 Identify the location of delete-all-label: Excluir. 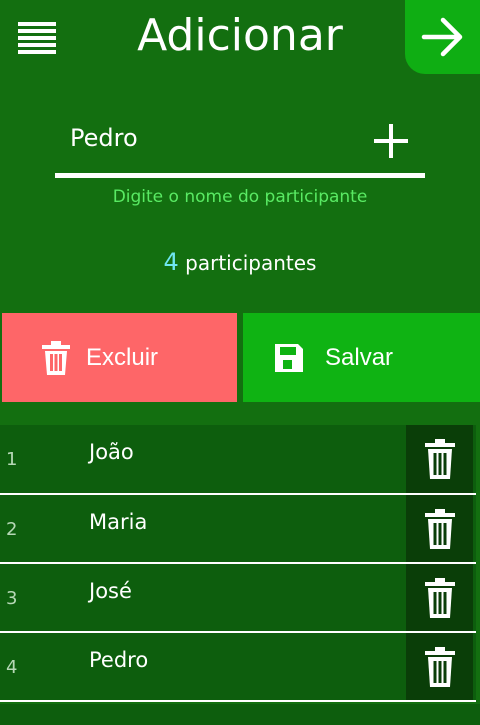
(122, 357).